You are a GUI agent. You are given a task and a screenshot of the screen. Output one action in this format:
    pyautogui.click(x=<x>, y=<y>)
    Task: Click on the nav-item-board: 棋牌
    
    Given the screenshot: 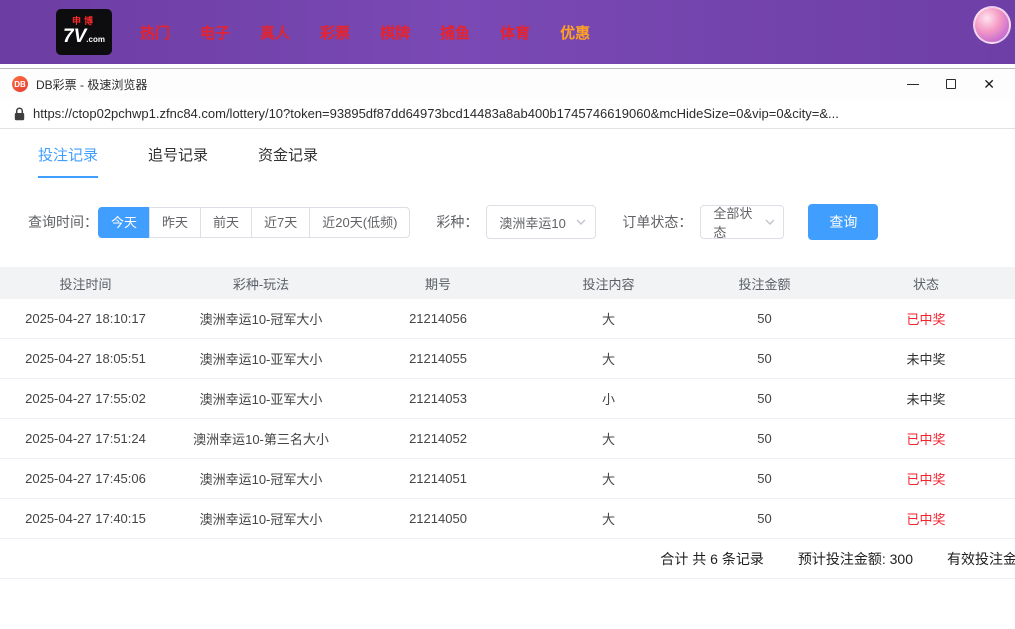 What is the action you would take?
    pyautogui.click(x=395, y=32)
    